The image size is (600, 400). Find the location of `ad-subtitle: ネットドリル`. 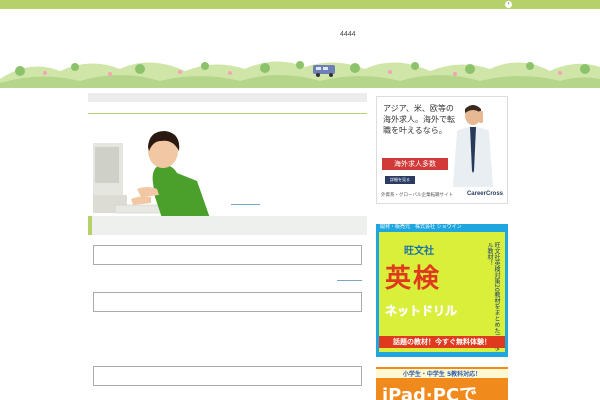

ad-subtitle: ネットドリル is located at coordinates (421, 311).